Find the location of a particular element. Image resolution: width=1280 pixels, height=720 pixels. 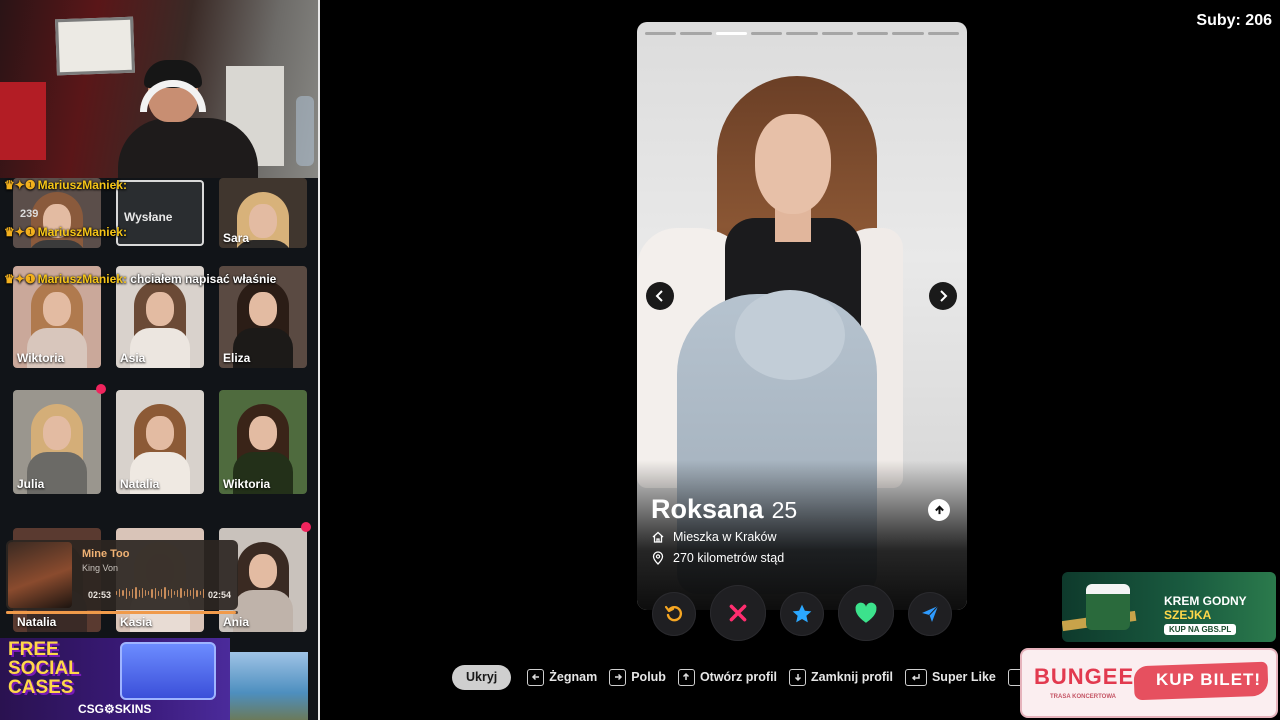

shortcut-super-like: Super Like is located at coordinates (950, 677).